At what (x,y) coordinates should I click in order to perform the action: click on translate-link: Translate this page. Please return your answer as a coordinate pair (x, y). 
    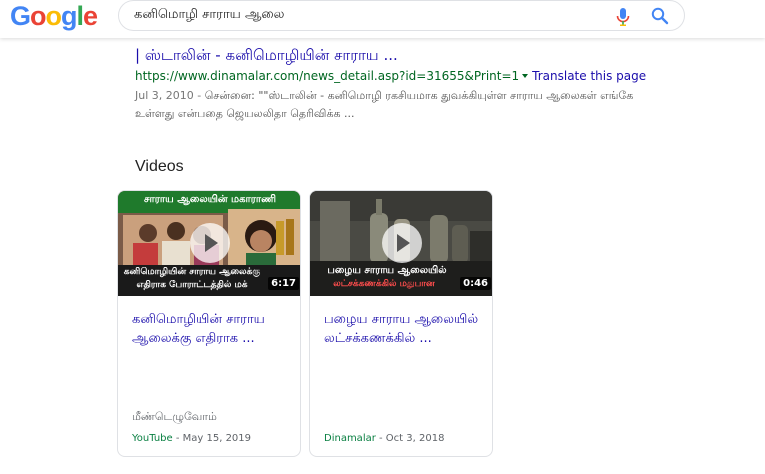
    Looking at the image, I should click on (589, 76).